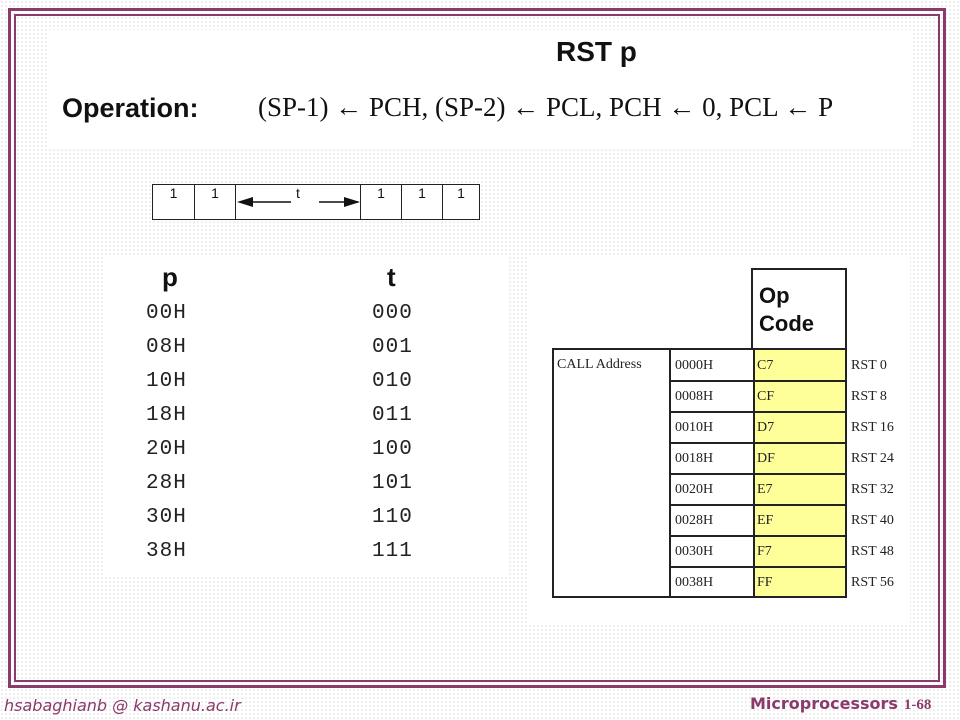 This screenshot has height=720, width=960. I want to click on address-cell: 0038H, so click(694, 582).